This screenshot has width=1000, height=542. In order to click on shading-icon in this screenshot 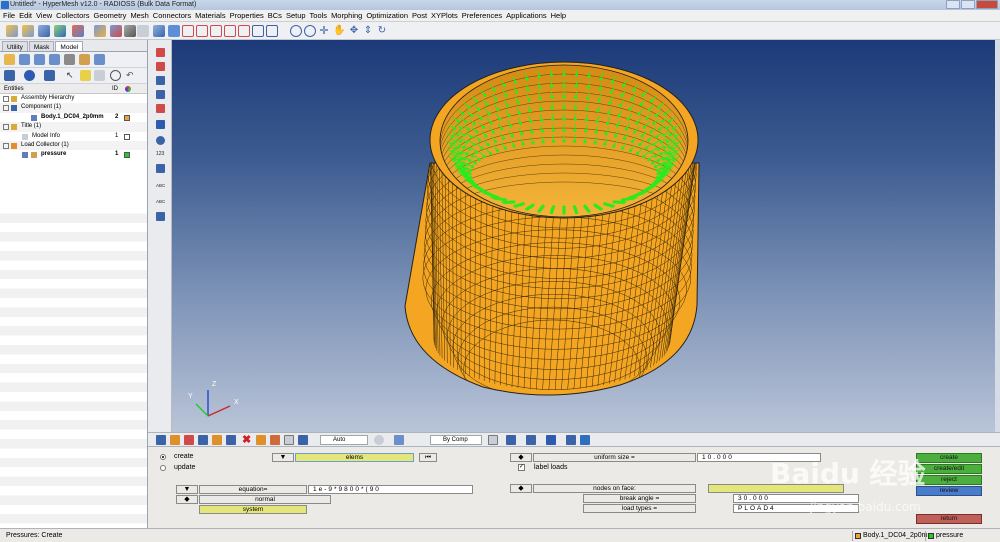, I will do `click(399, 440)`.